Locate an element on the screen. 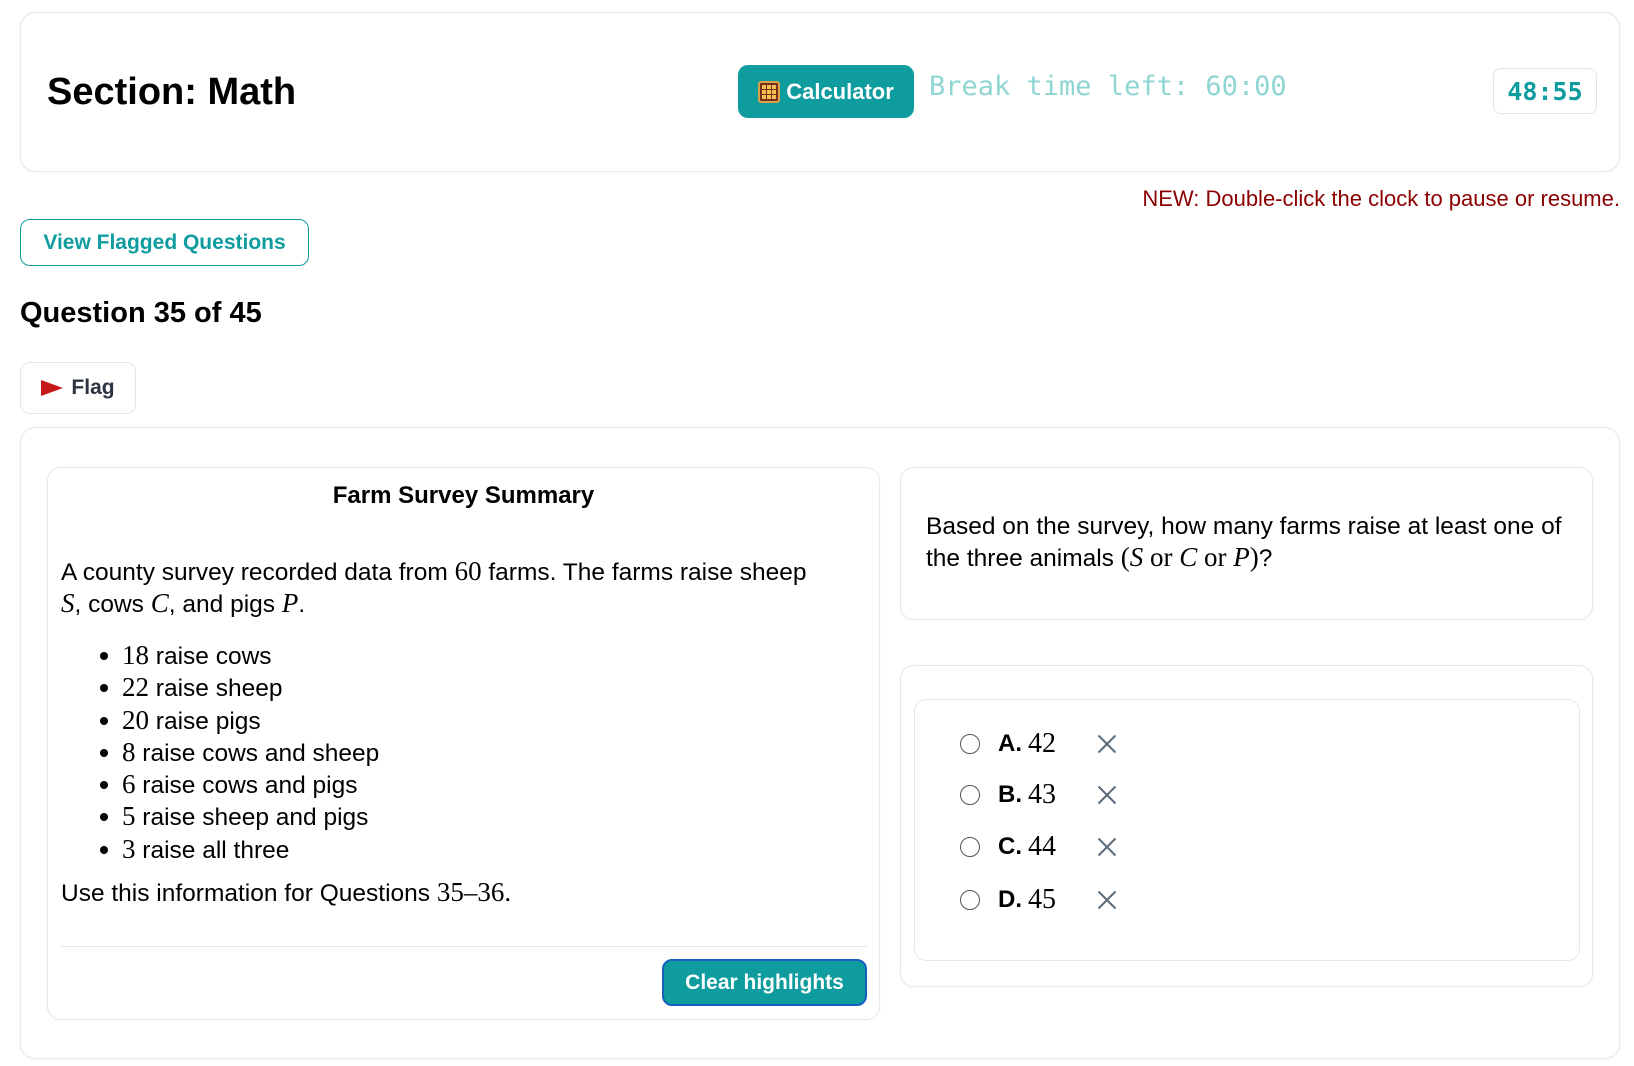 Image resolution: width=1634 pixels, height=1066 pixels. question-number: Question 35 of 45 is located at coordinates (141, 313).